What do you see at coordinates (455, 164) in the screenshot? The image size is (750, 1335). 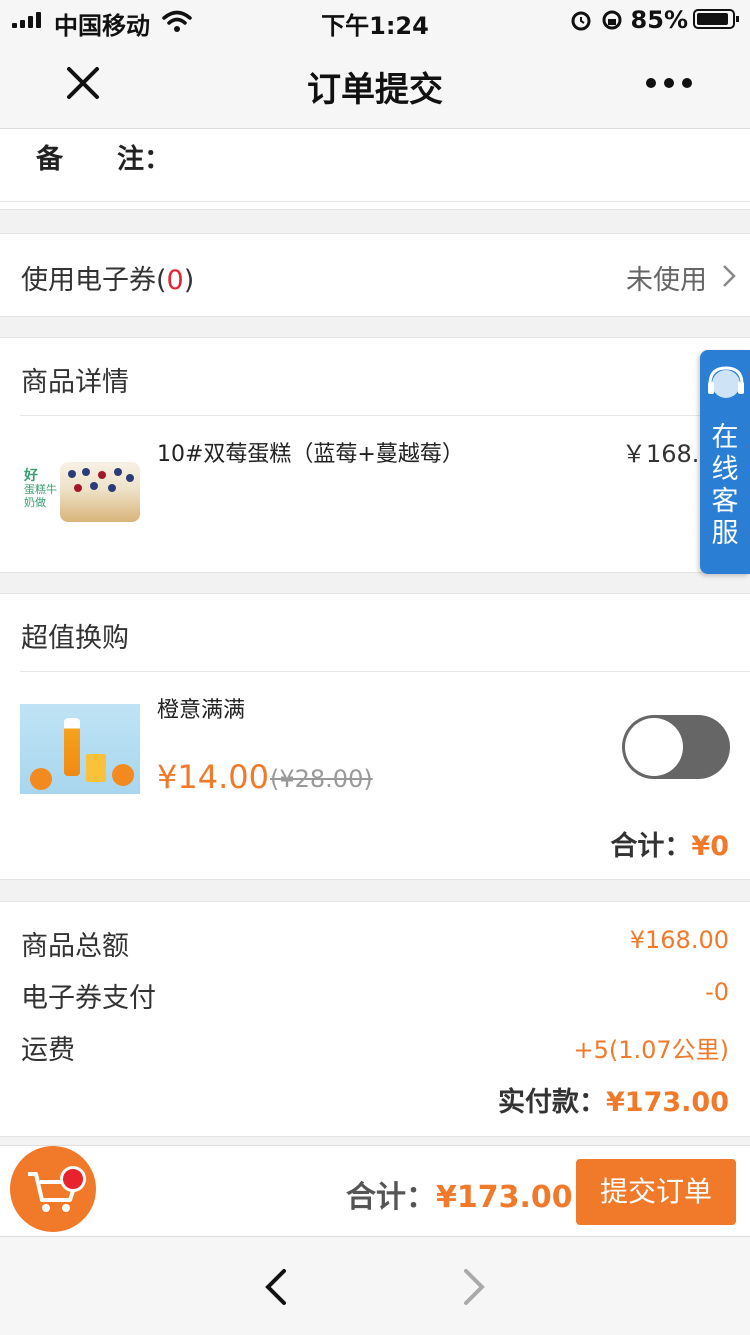 I see `remark-input` at bounding box center [455, 164].